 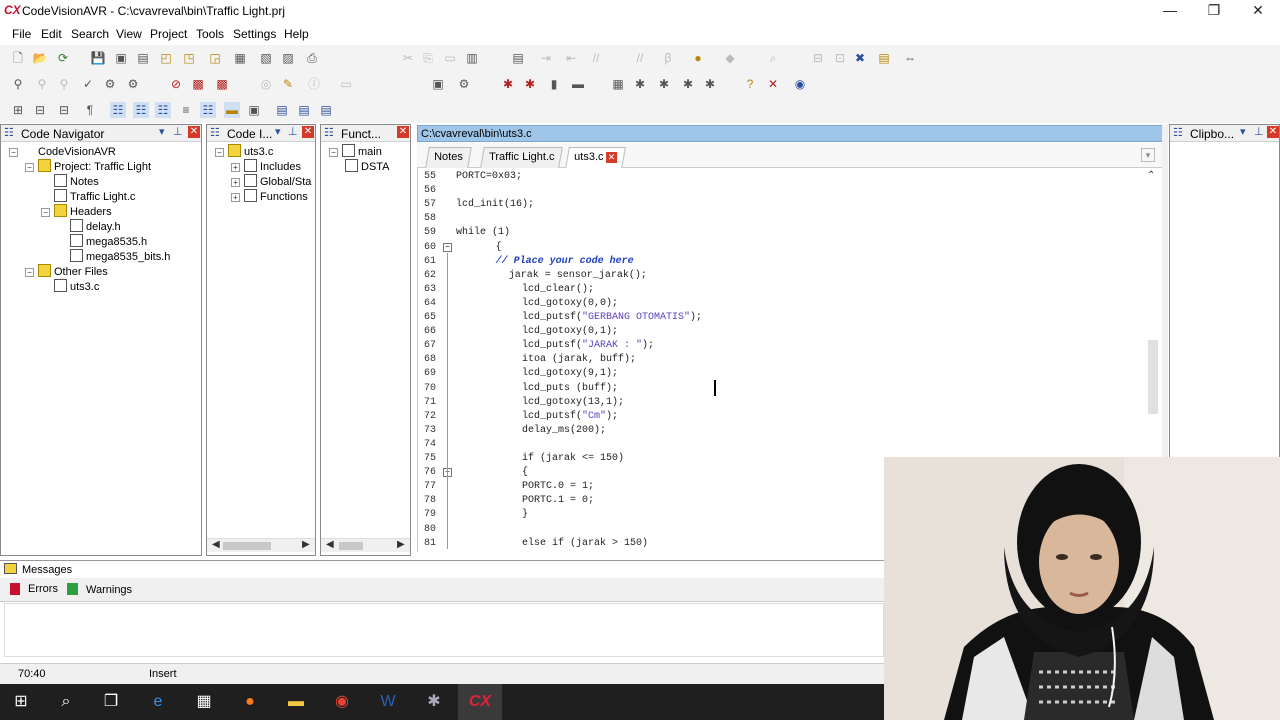 What do you see at coordinates (269, 196) in the screenshot?
I see `codeinfo-item: + Functions` at bounding box center [269, 196].